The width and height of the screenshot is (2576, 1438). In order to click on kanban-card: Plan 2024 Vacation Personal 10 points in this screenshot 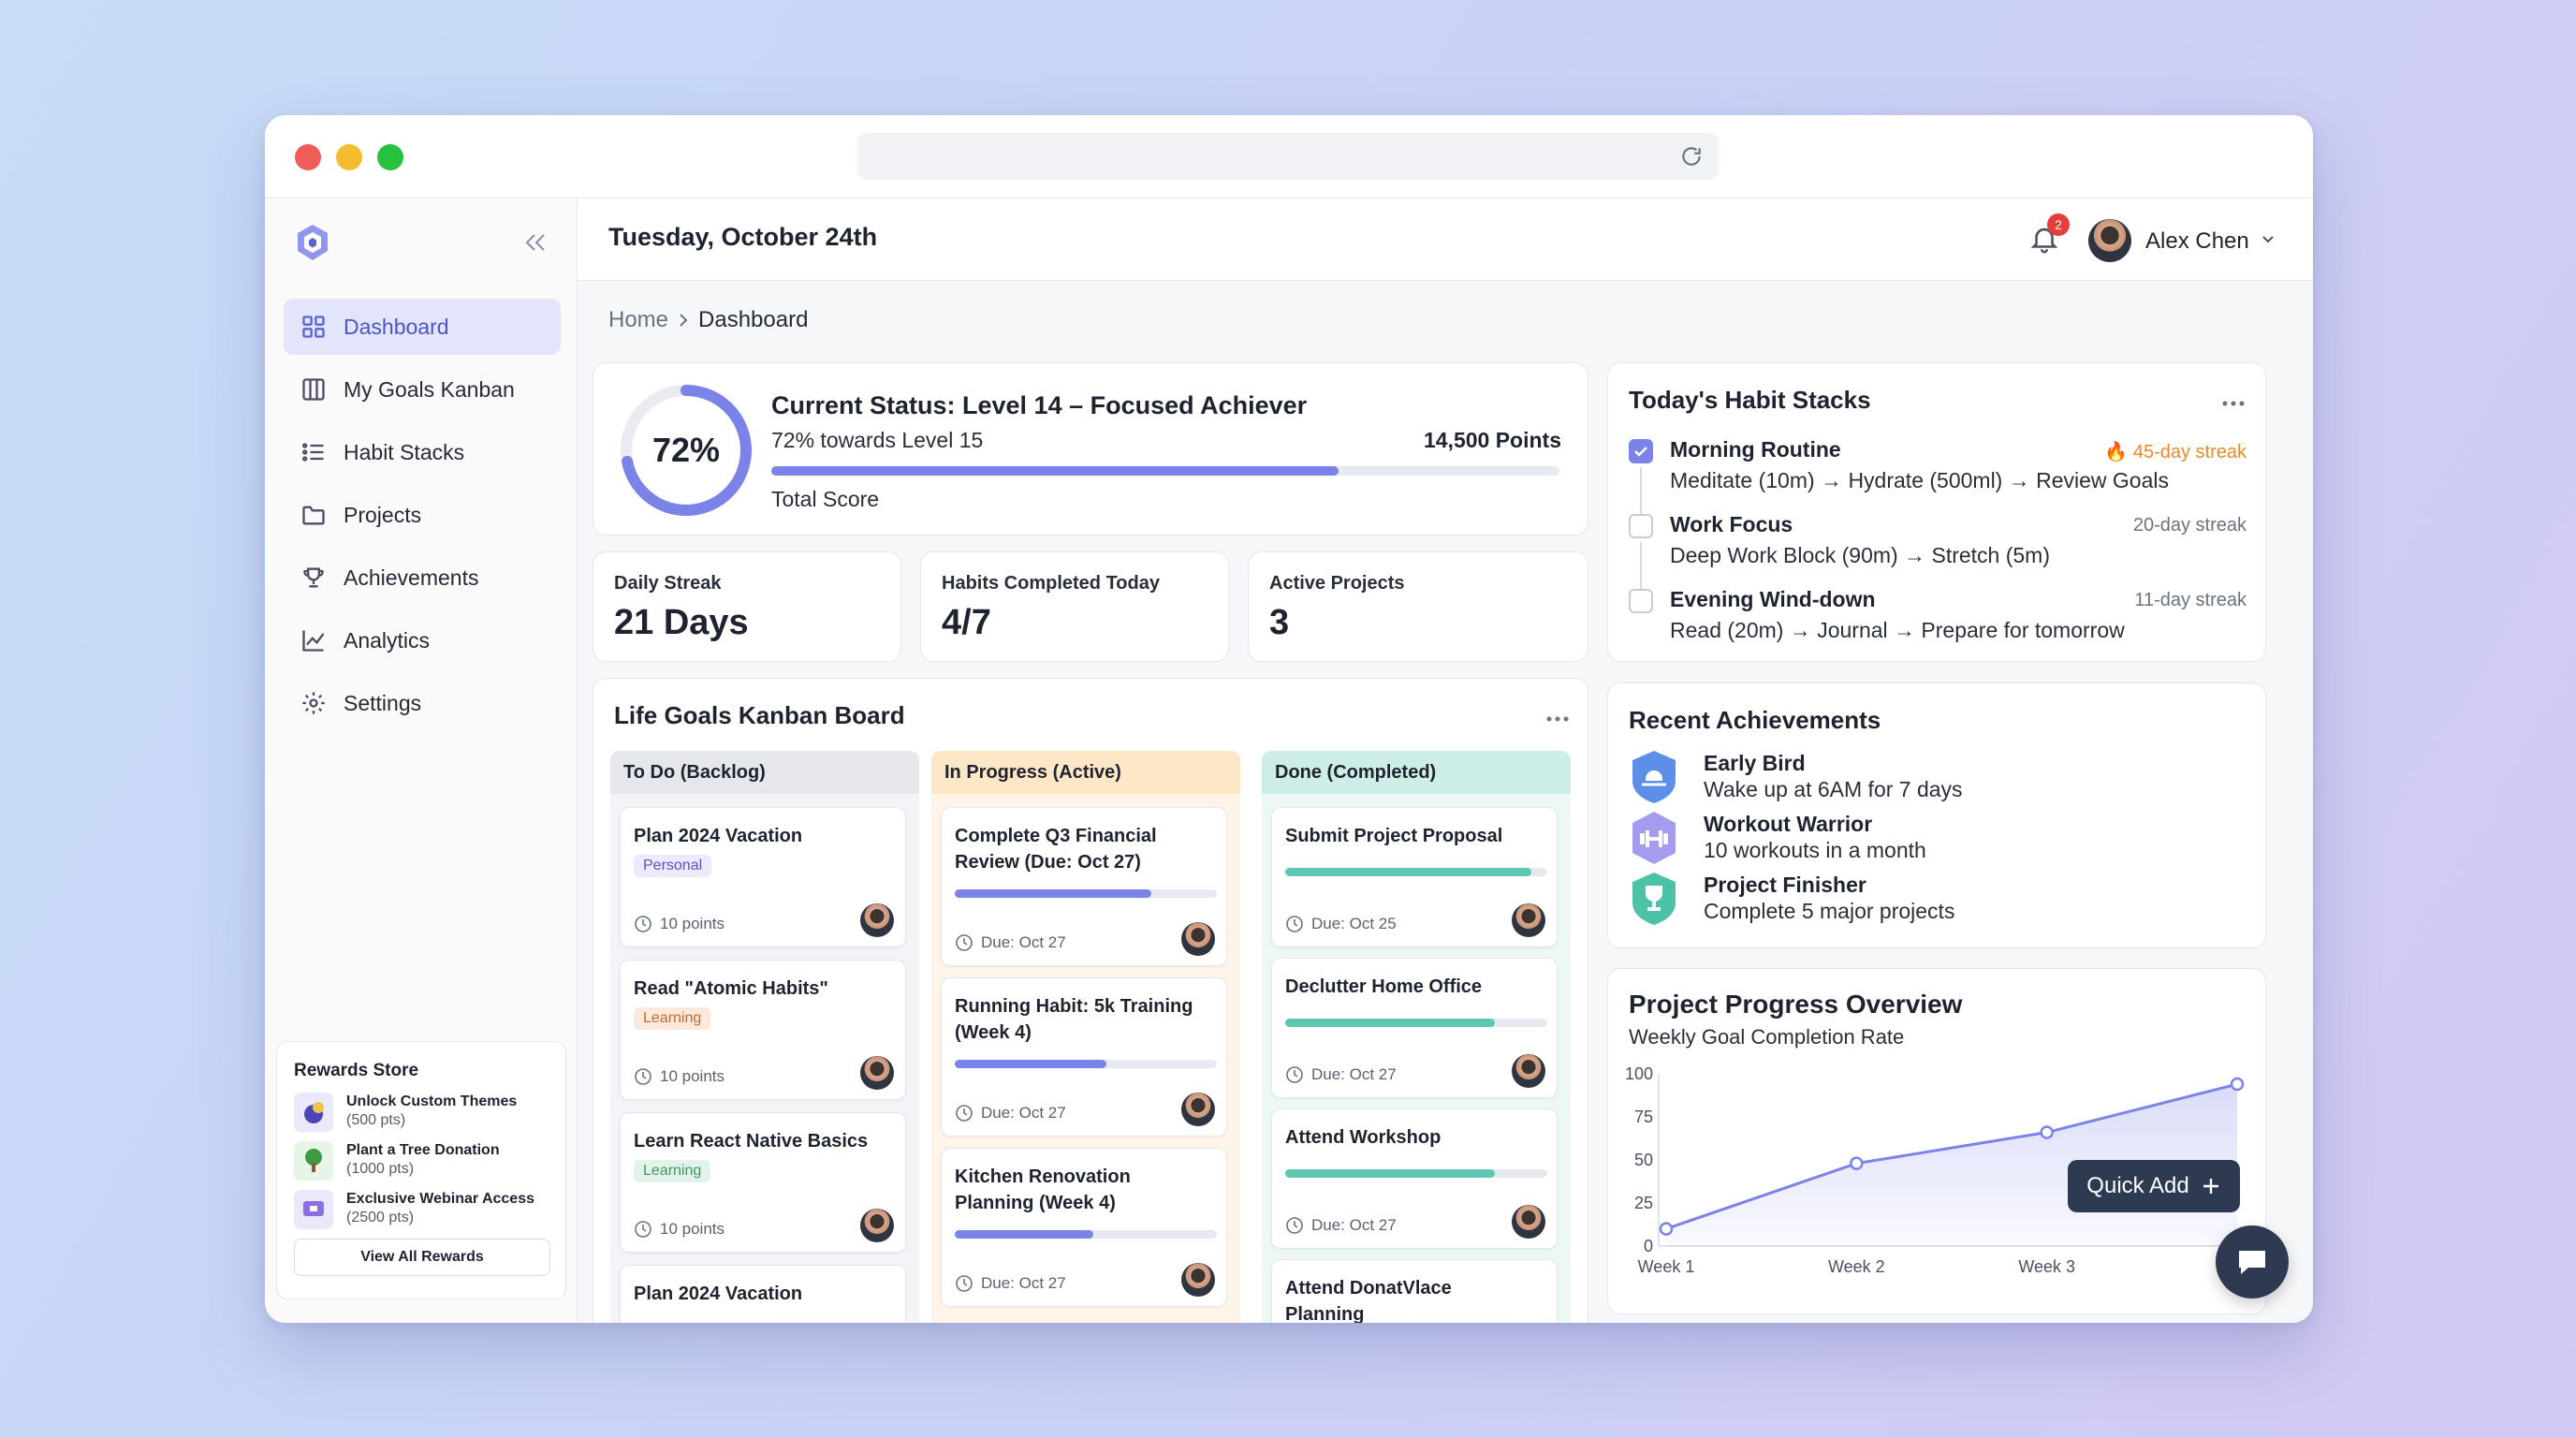, I will do `click(763, 877)`.